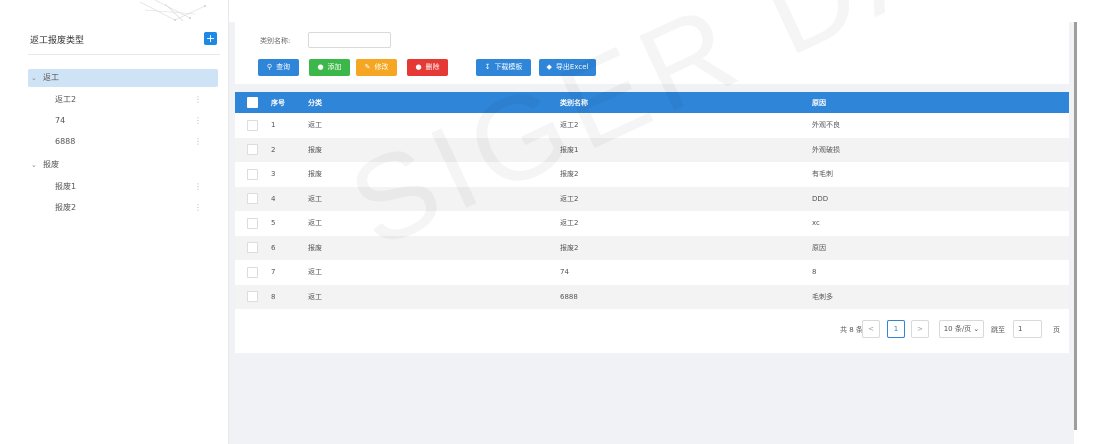 Image resolution: width=1102 pixels, height=444 pixels. Describe the element at coordinates (816, 223) in the screenshot. I see `table-cell: xc` at that location.